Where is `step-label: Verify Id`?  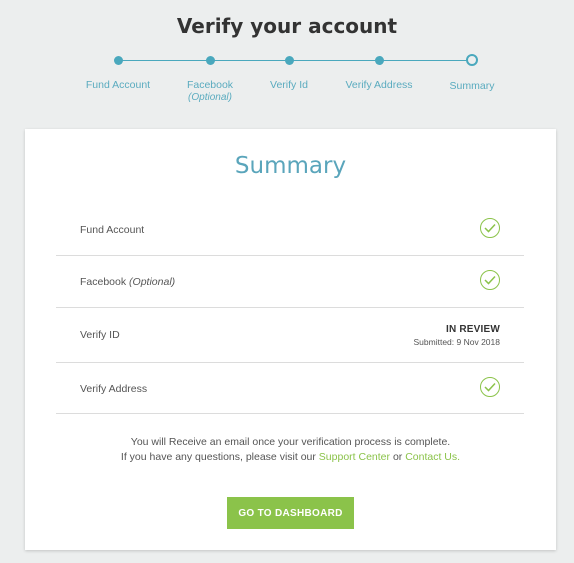 step-label: Verify Id is located at coordinates (289, 85).